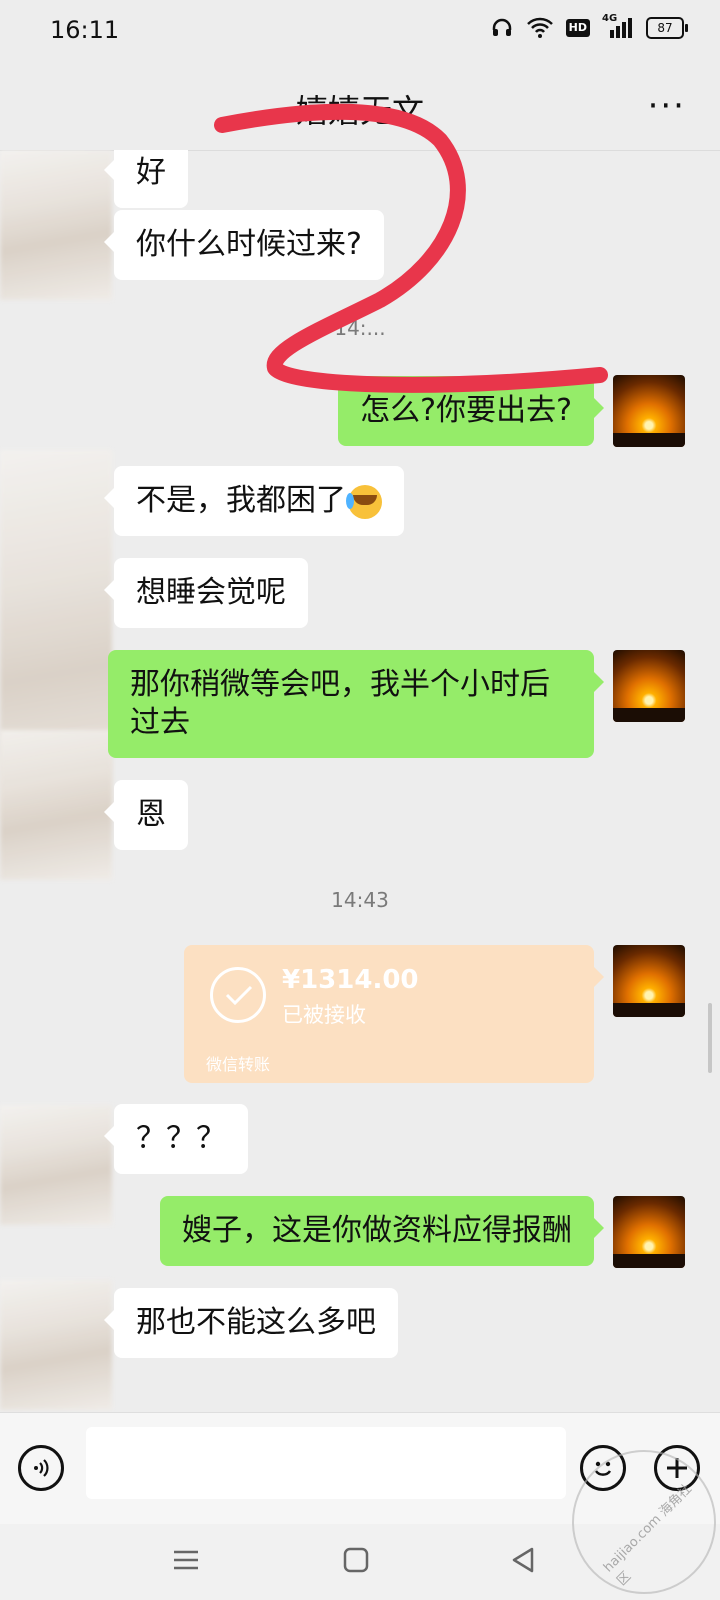 The image size is (720, 1600). What do you see at coordinates (360, 900) in the screenshot?
I see `timestamp: 14:43` at bounding box center [360, 900].